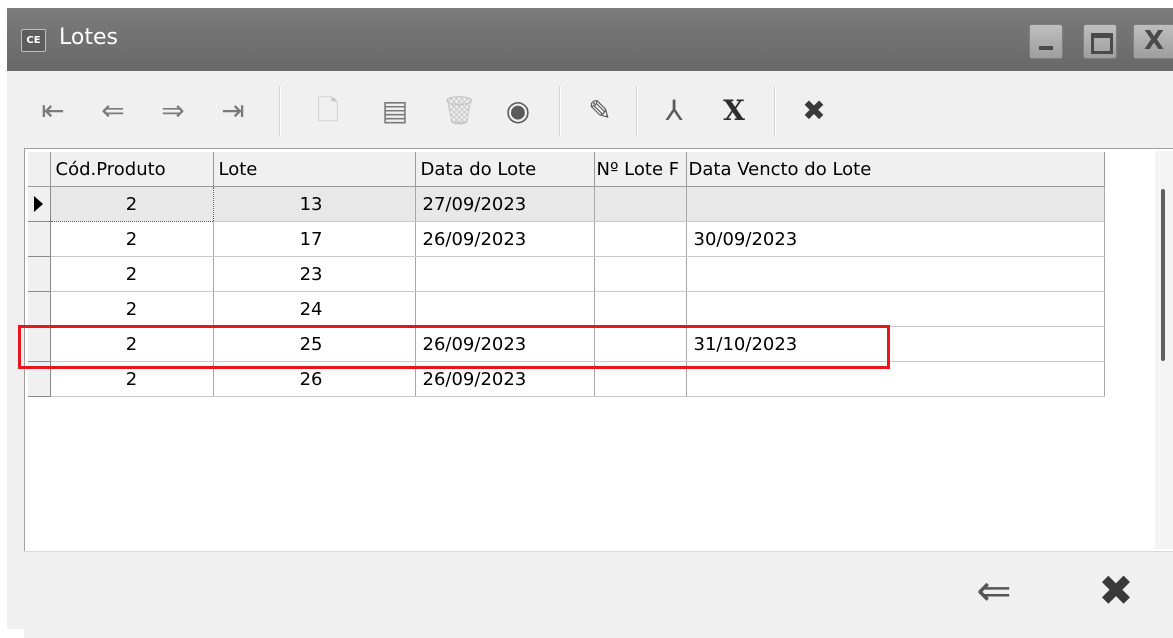 This screenshot has height=638, width=1173. I want to click on excel-icon: X, so click(734, 110).